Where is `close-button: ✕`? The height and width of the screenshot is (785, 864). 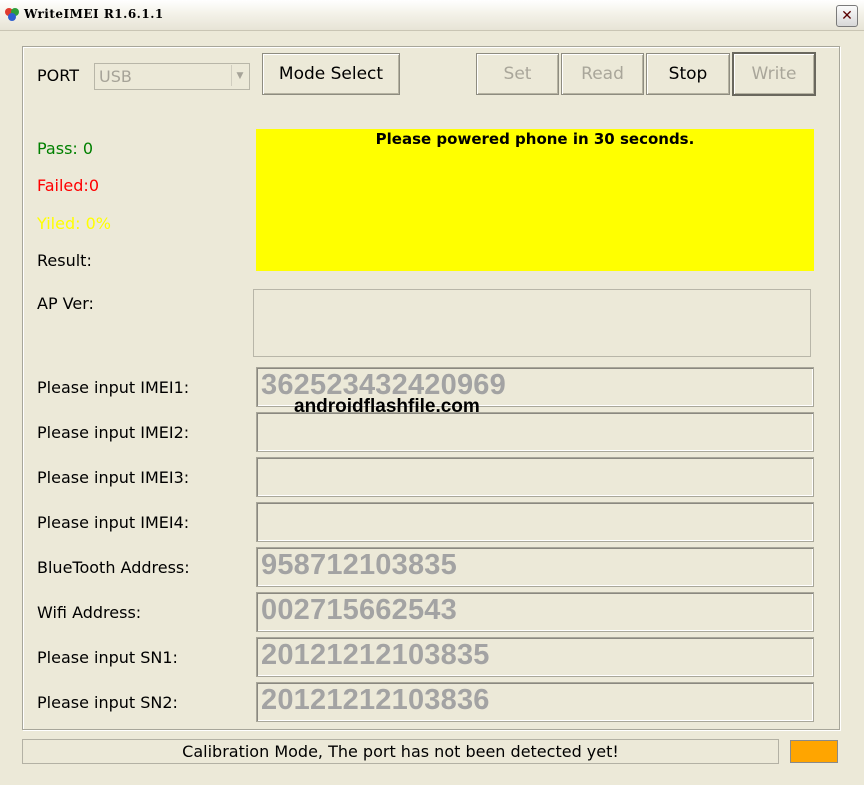 close-button: ✕ is located at coordinates (847, 16).